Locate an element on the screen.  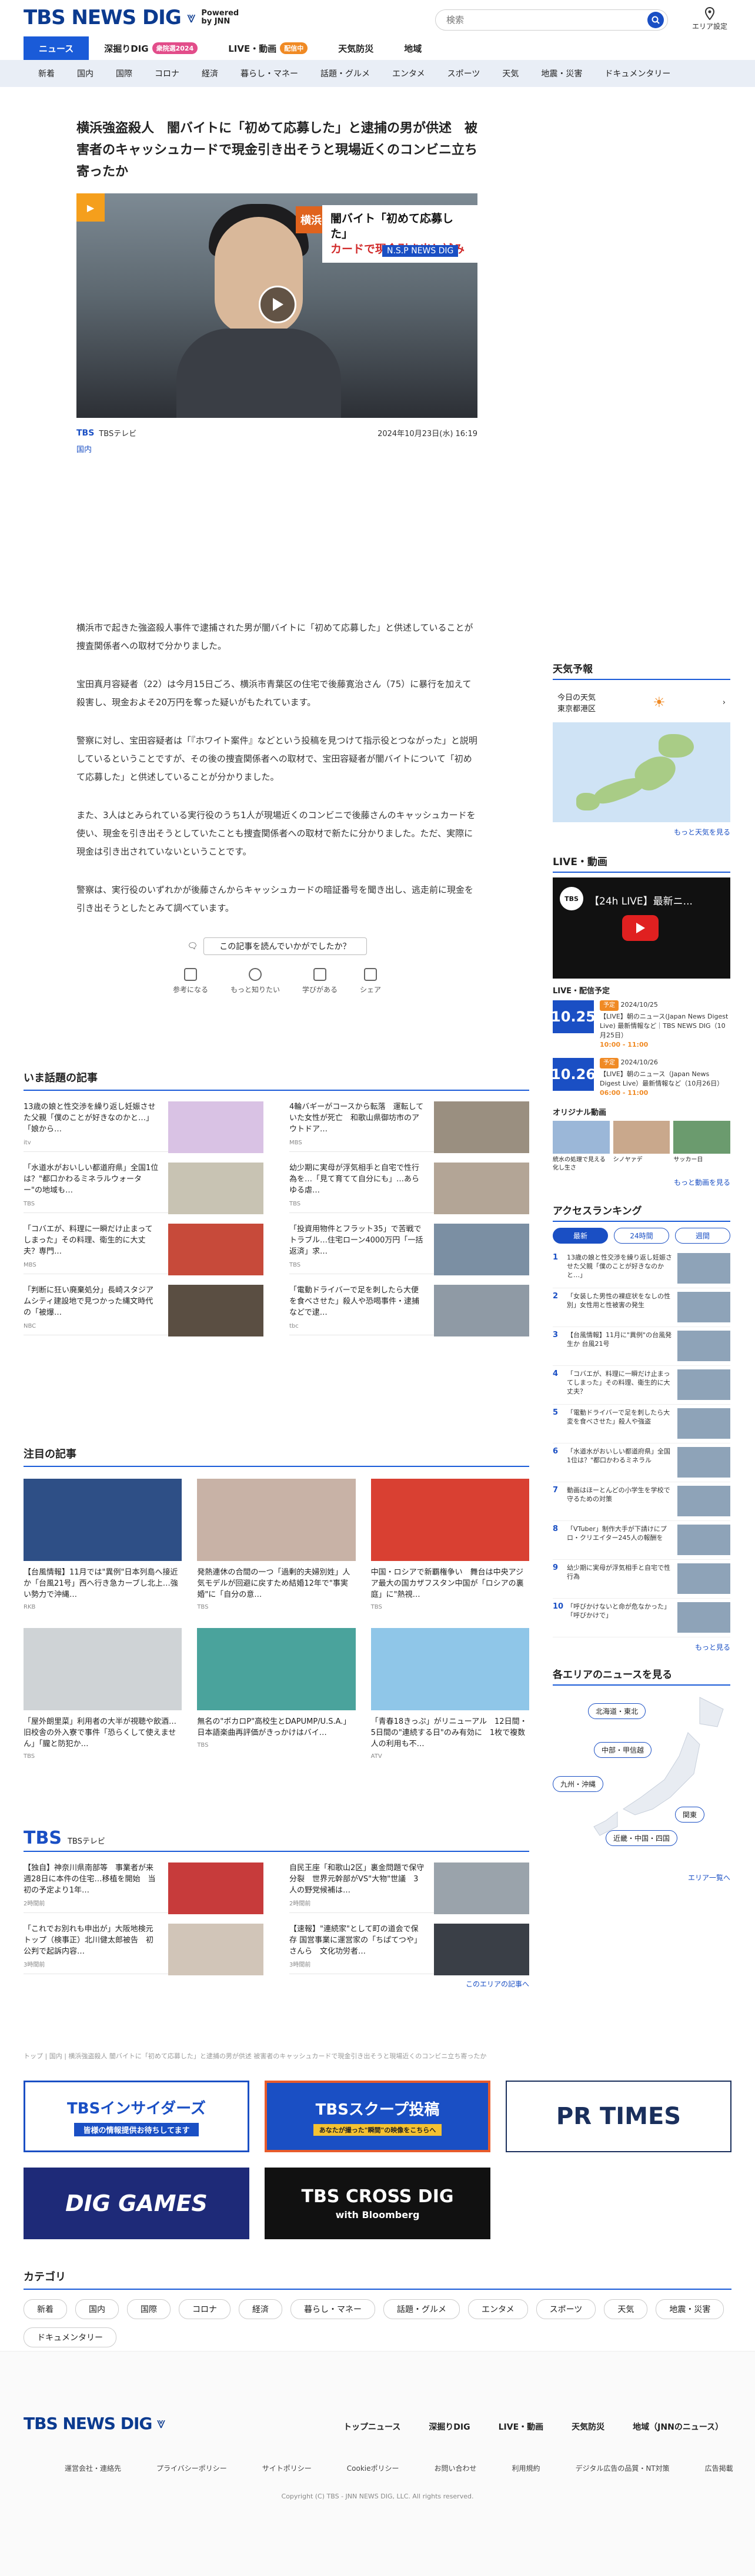
cat-nav-item: 経済 is located at coordinates (210, 73).